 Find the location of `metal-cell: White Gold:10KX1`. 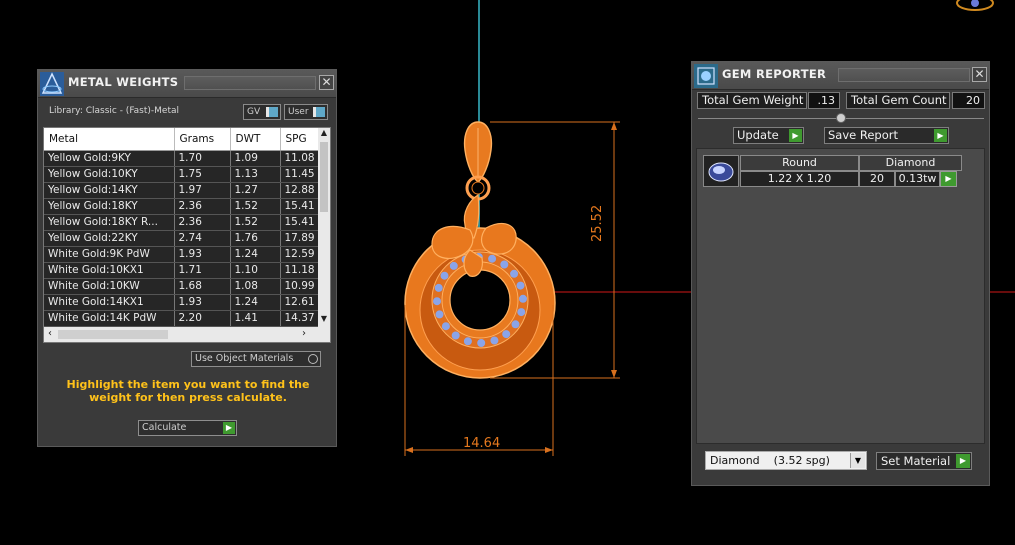

metal-cell: White Gold:10KX1 is located at coordinates (109, 270).